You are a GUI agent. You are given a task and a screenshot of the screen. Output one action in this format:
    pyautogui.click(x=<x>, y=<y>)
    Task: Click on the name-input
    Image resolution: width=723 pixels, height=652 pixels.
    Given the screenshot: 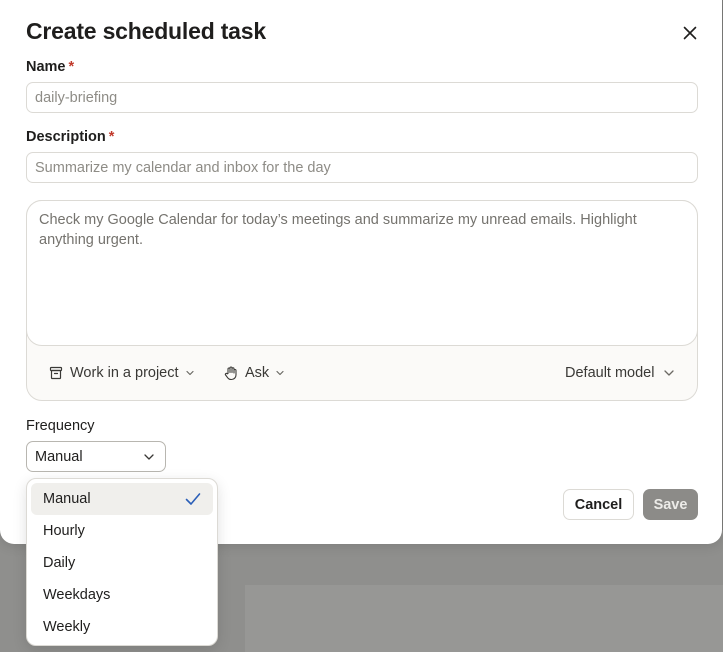 What is the action you would take?
    pyautogui.click(x=362, y=97)
    